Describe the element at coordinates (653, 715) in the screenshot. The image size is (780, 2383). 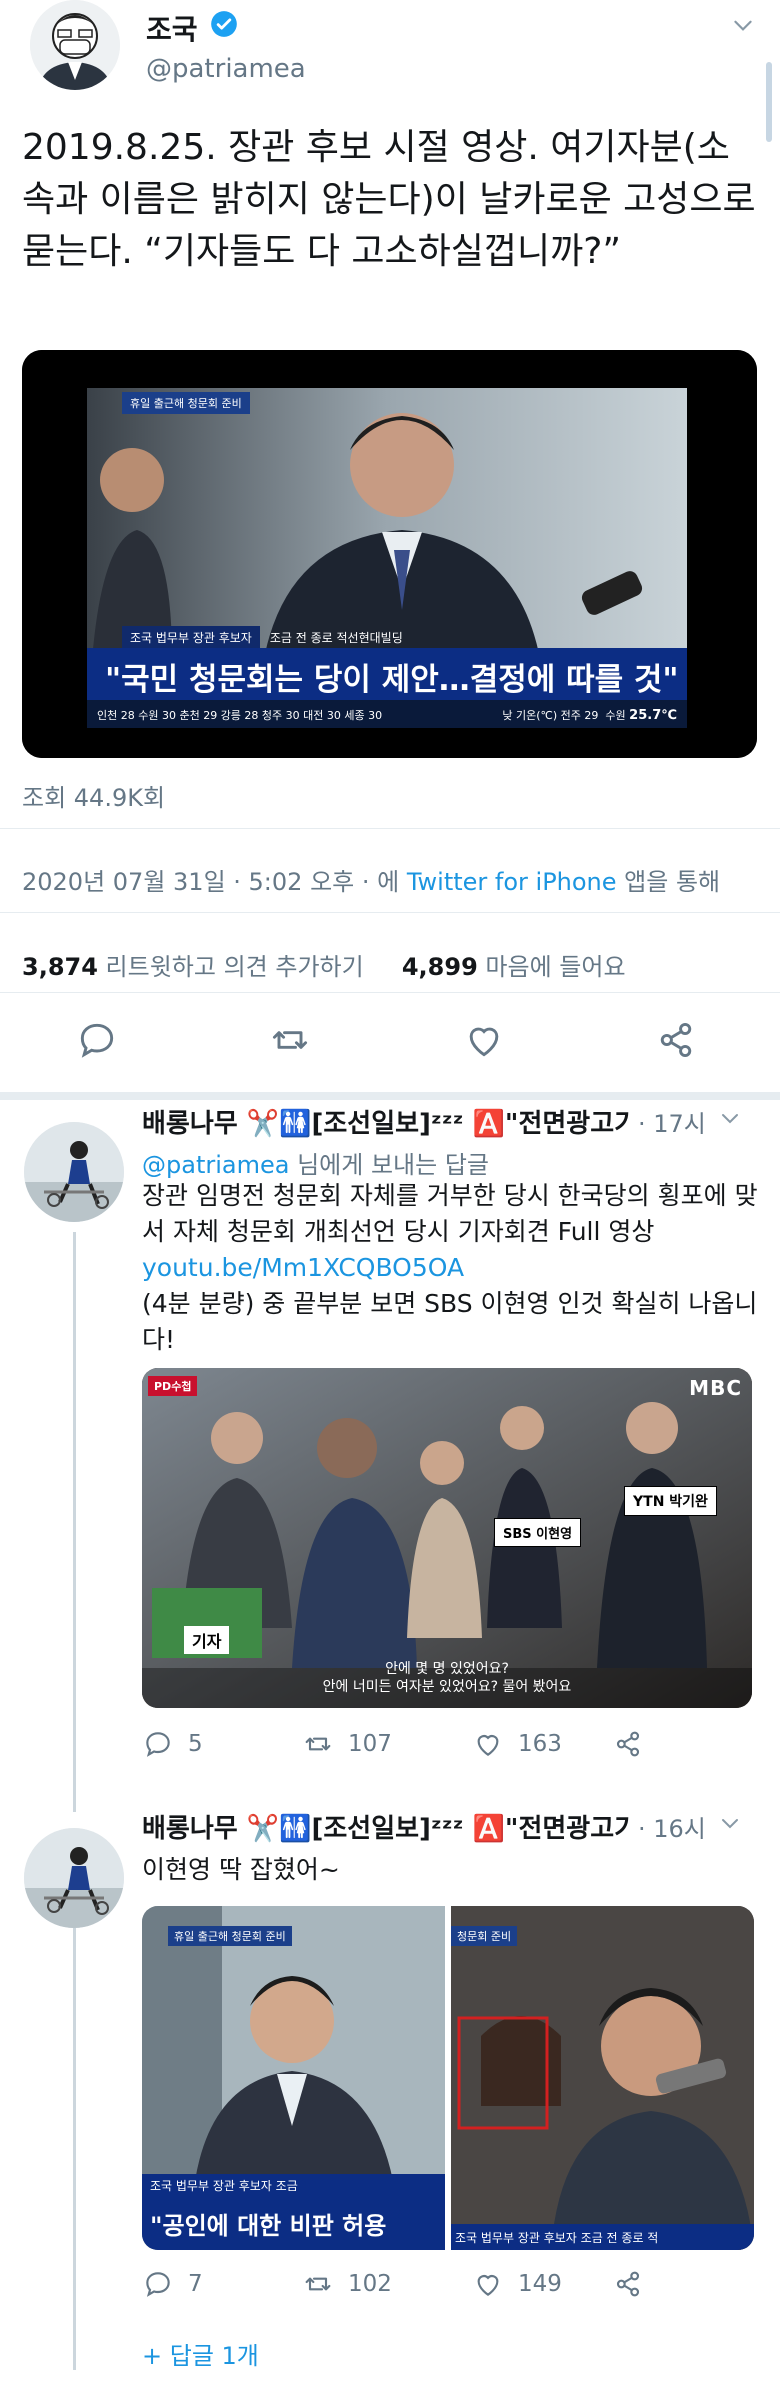
I see `temp-value: 25.7℃` at that location.